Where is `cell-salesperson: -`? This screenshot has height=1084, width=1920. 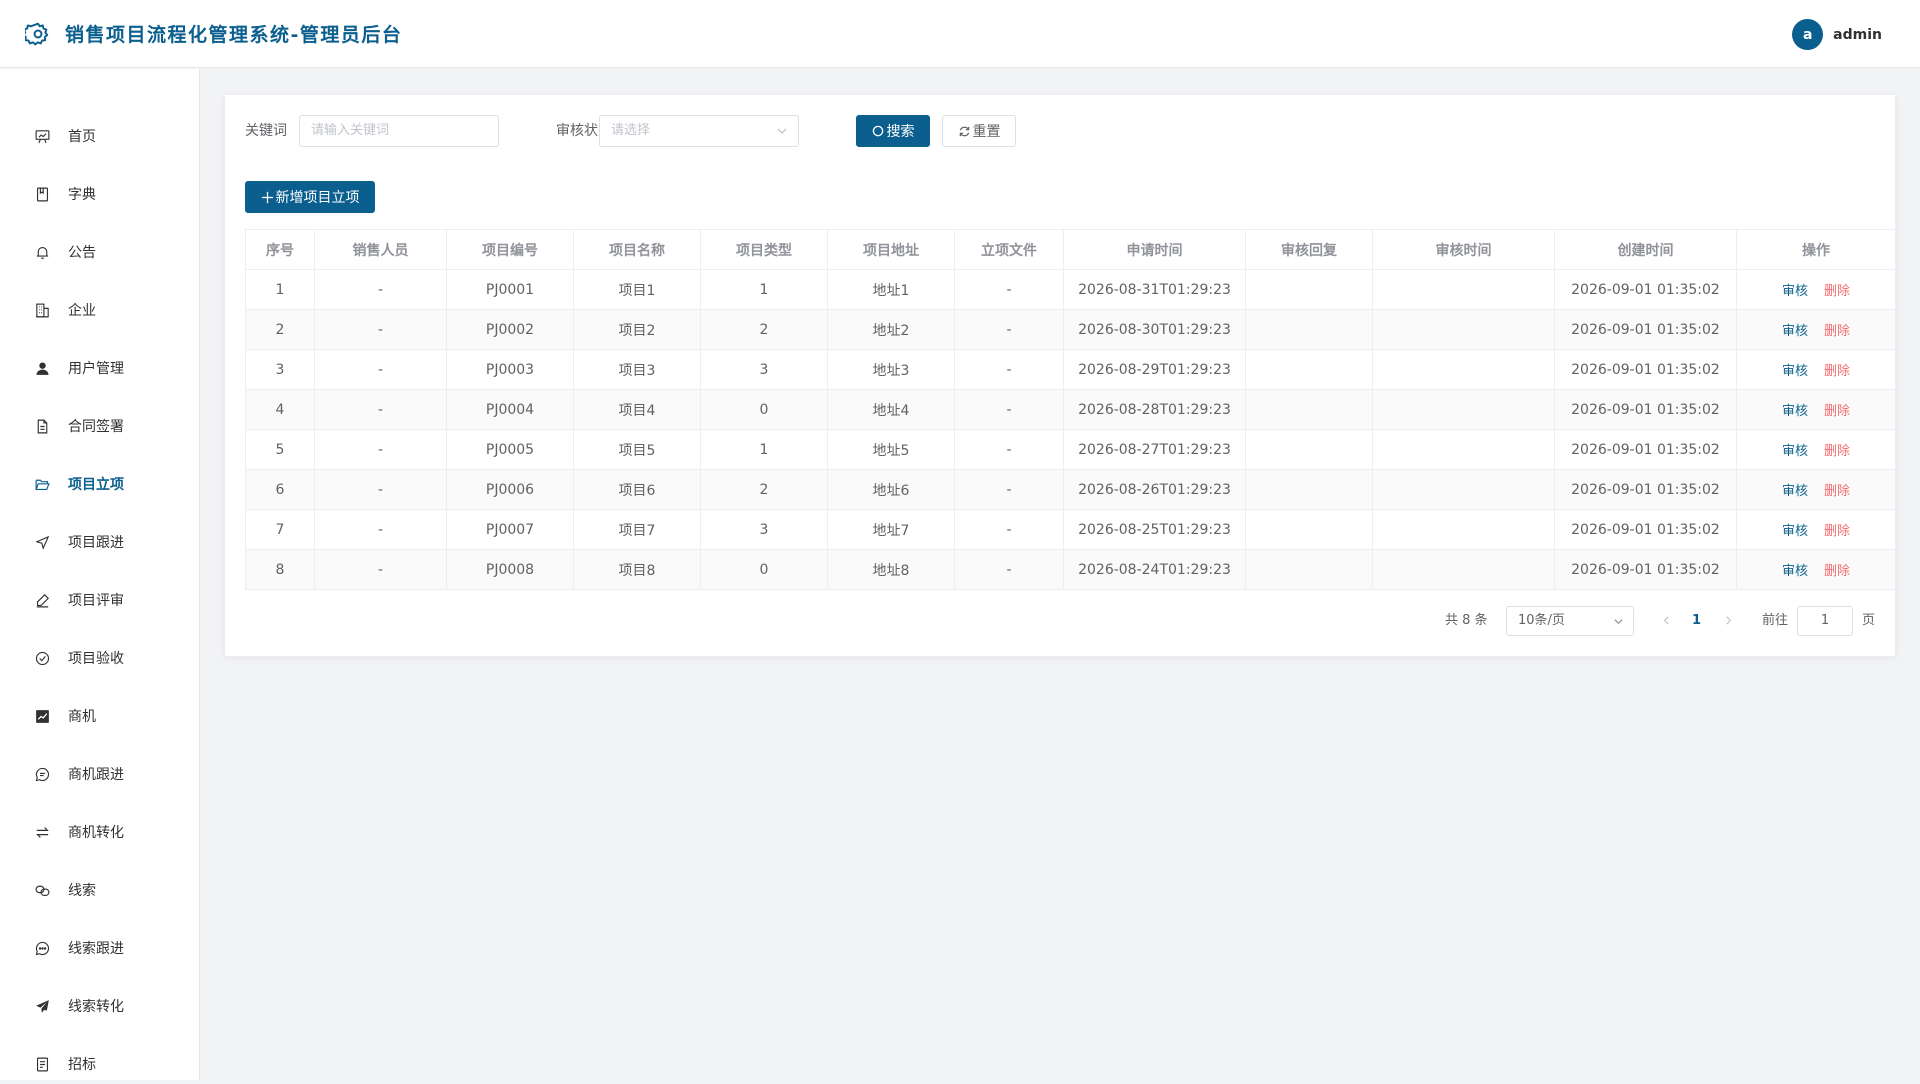
cell-salesperson: - is located at coordinates (380, 289).